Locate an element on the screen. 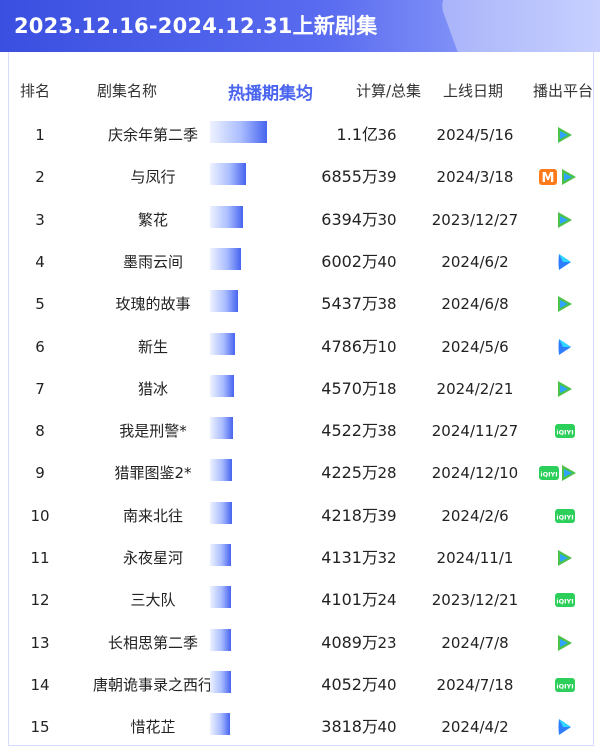 The height and width of the screenshot is (748, 600). rank-cell: 11 is located at coordinates (40, 558).